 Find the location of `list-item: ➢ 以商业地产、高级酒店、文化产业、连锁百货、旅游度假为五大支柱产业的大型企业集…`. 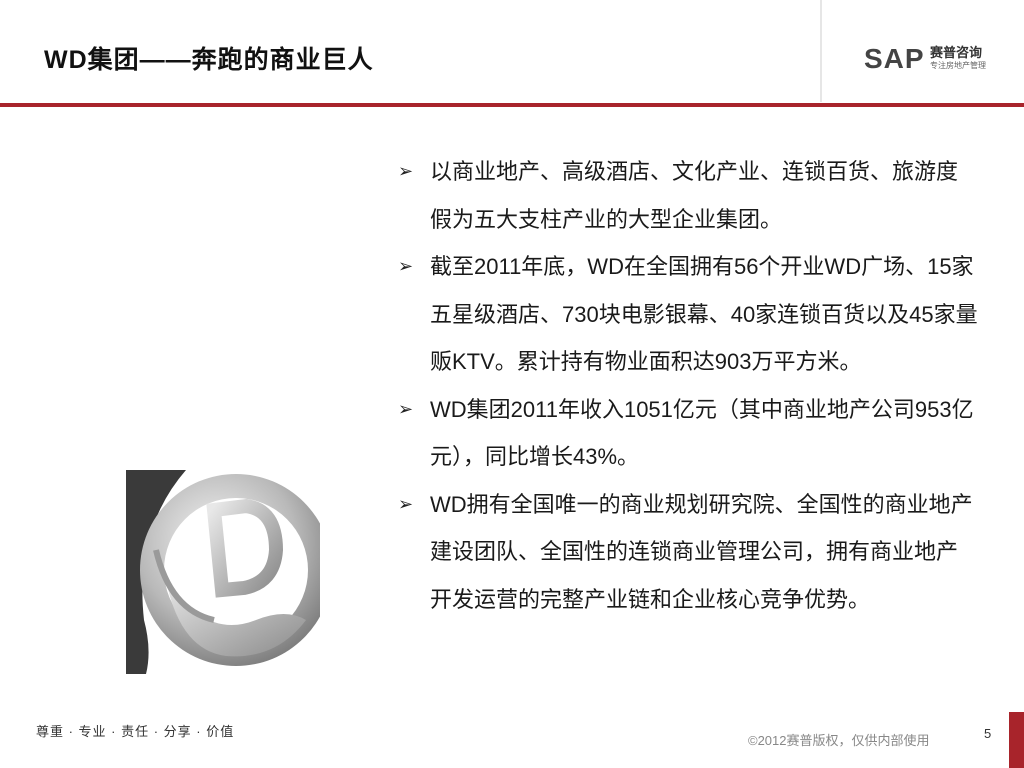

list-item: ➢ 以商业地产、高级酒店、文化产业、连锁百货、旅游度假为五大支柱产业的大型企业集… is located at coordinates (688, 195).